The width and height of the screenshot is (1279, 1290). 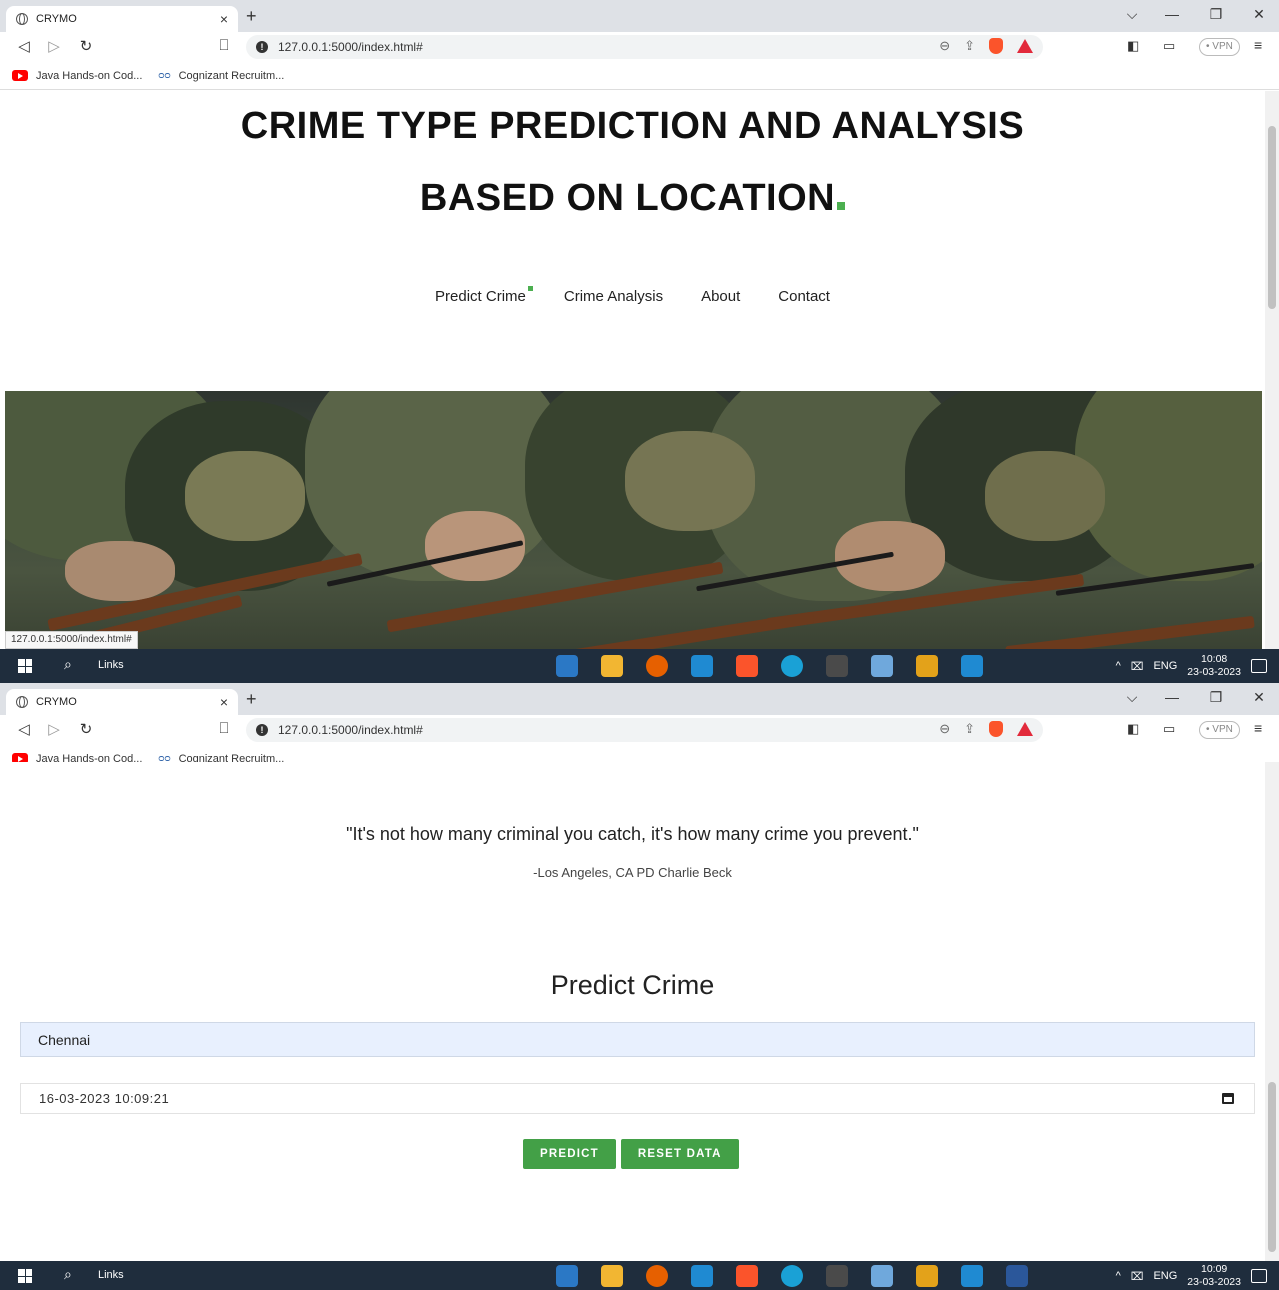 I want to click on nav-about: About, so click(x=720, y=296).